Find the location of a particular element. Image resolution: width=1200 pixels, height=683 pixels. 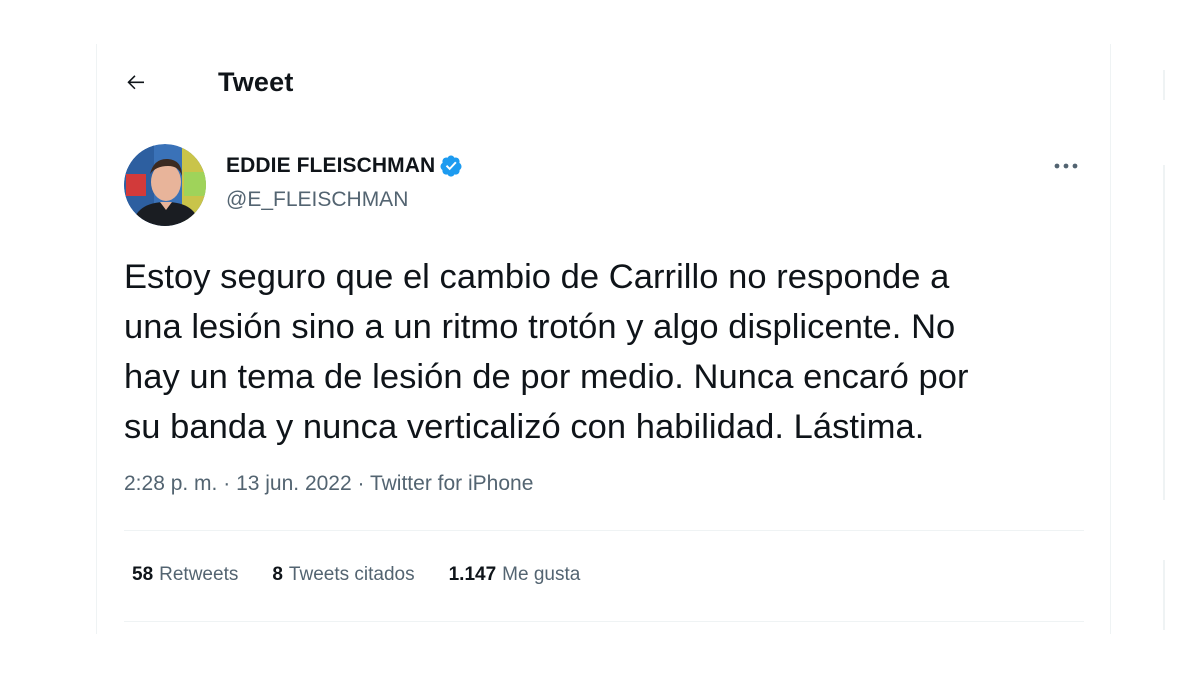

more-horizontal-icon is located at coordinates (1066, 166).